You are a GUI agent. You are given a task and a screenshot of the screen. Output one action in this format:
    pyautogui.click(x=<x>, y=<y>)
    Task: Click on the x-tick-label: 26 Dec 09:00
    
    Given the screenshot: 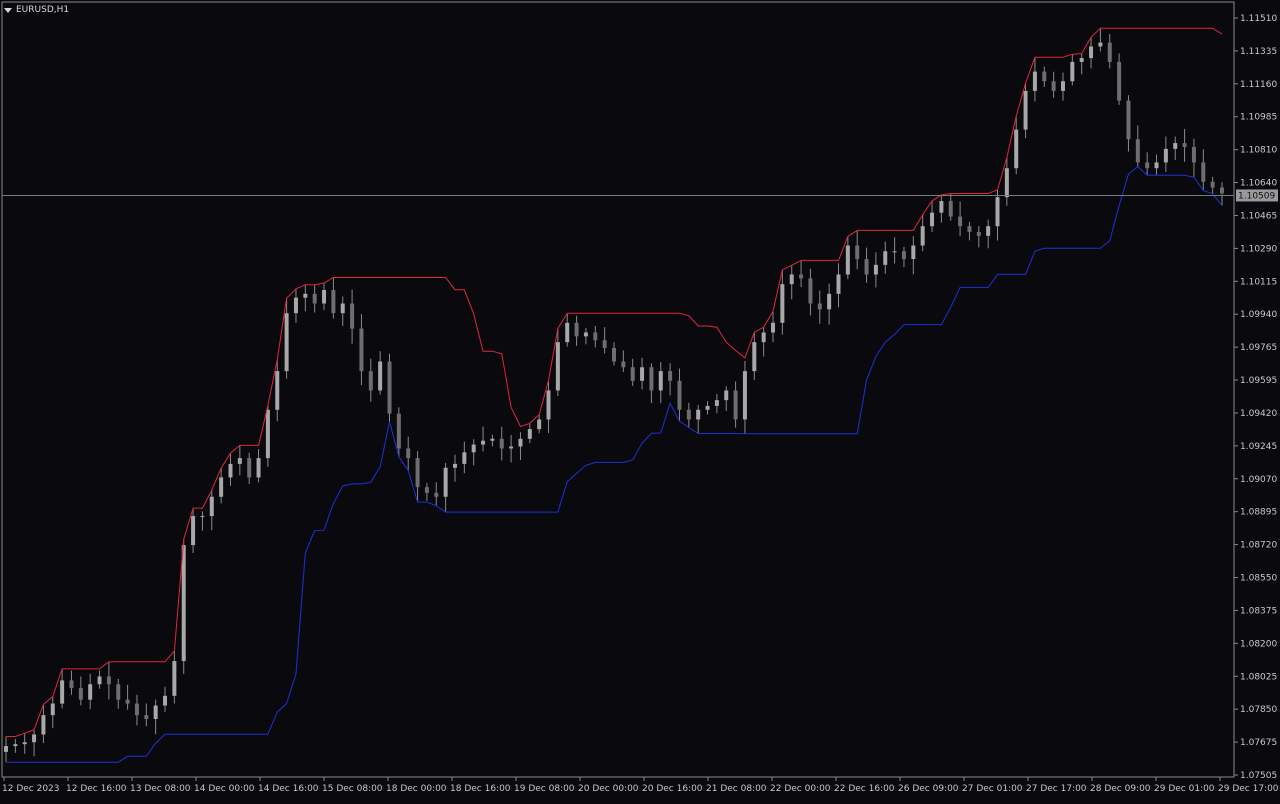 What is the action you would take?
    pyautogui.click(x=928, y=789)
    